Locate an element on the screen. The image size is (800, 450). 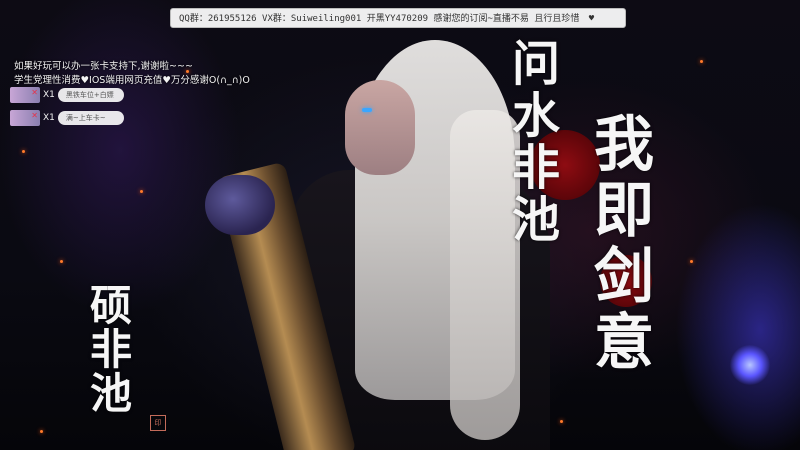
character-face is located at coordinates (380, 127).